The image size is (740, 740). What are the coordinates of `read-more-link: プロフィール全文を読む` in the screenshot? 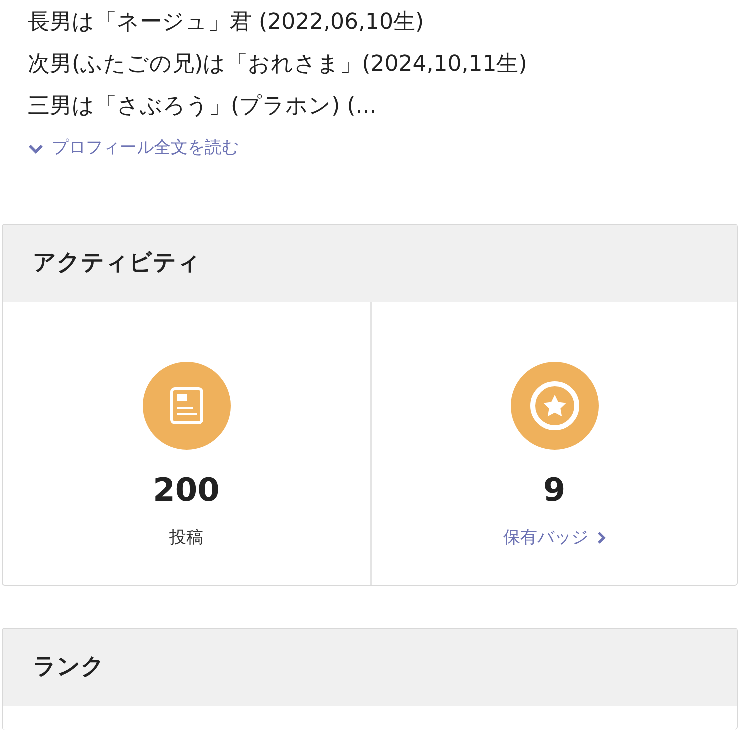 It's located at (133, 149).